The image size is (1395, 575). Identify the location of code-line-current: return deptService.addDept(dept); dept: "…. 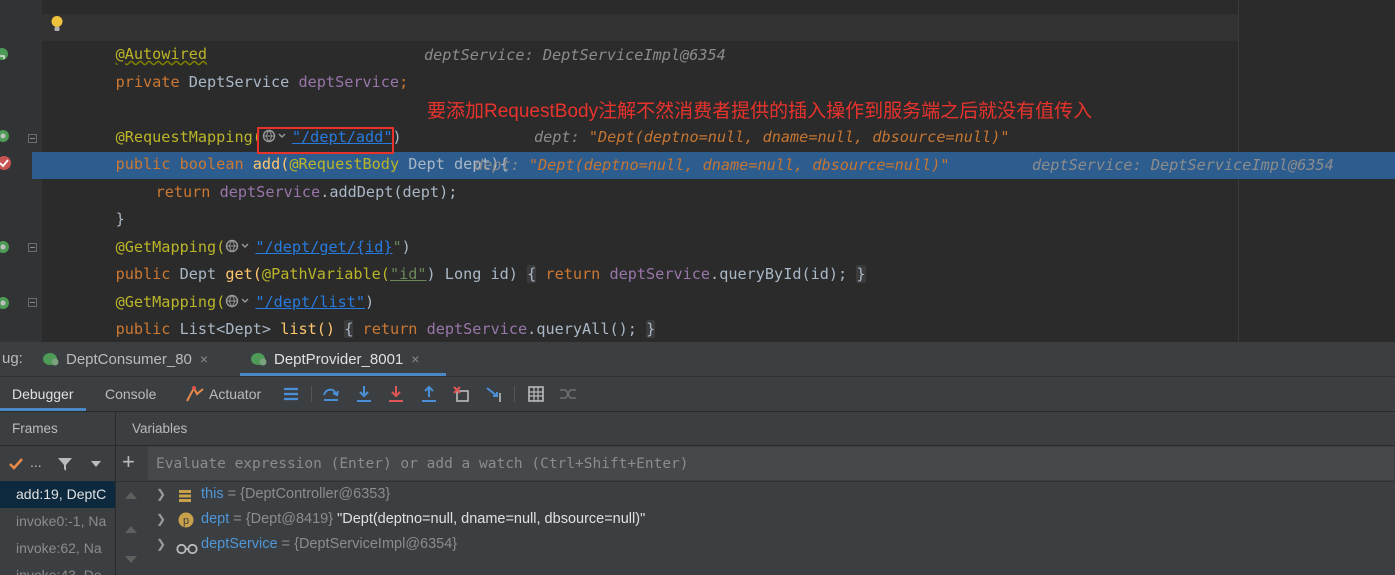
(726, 176).